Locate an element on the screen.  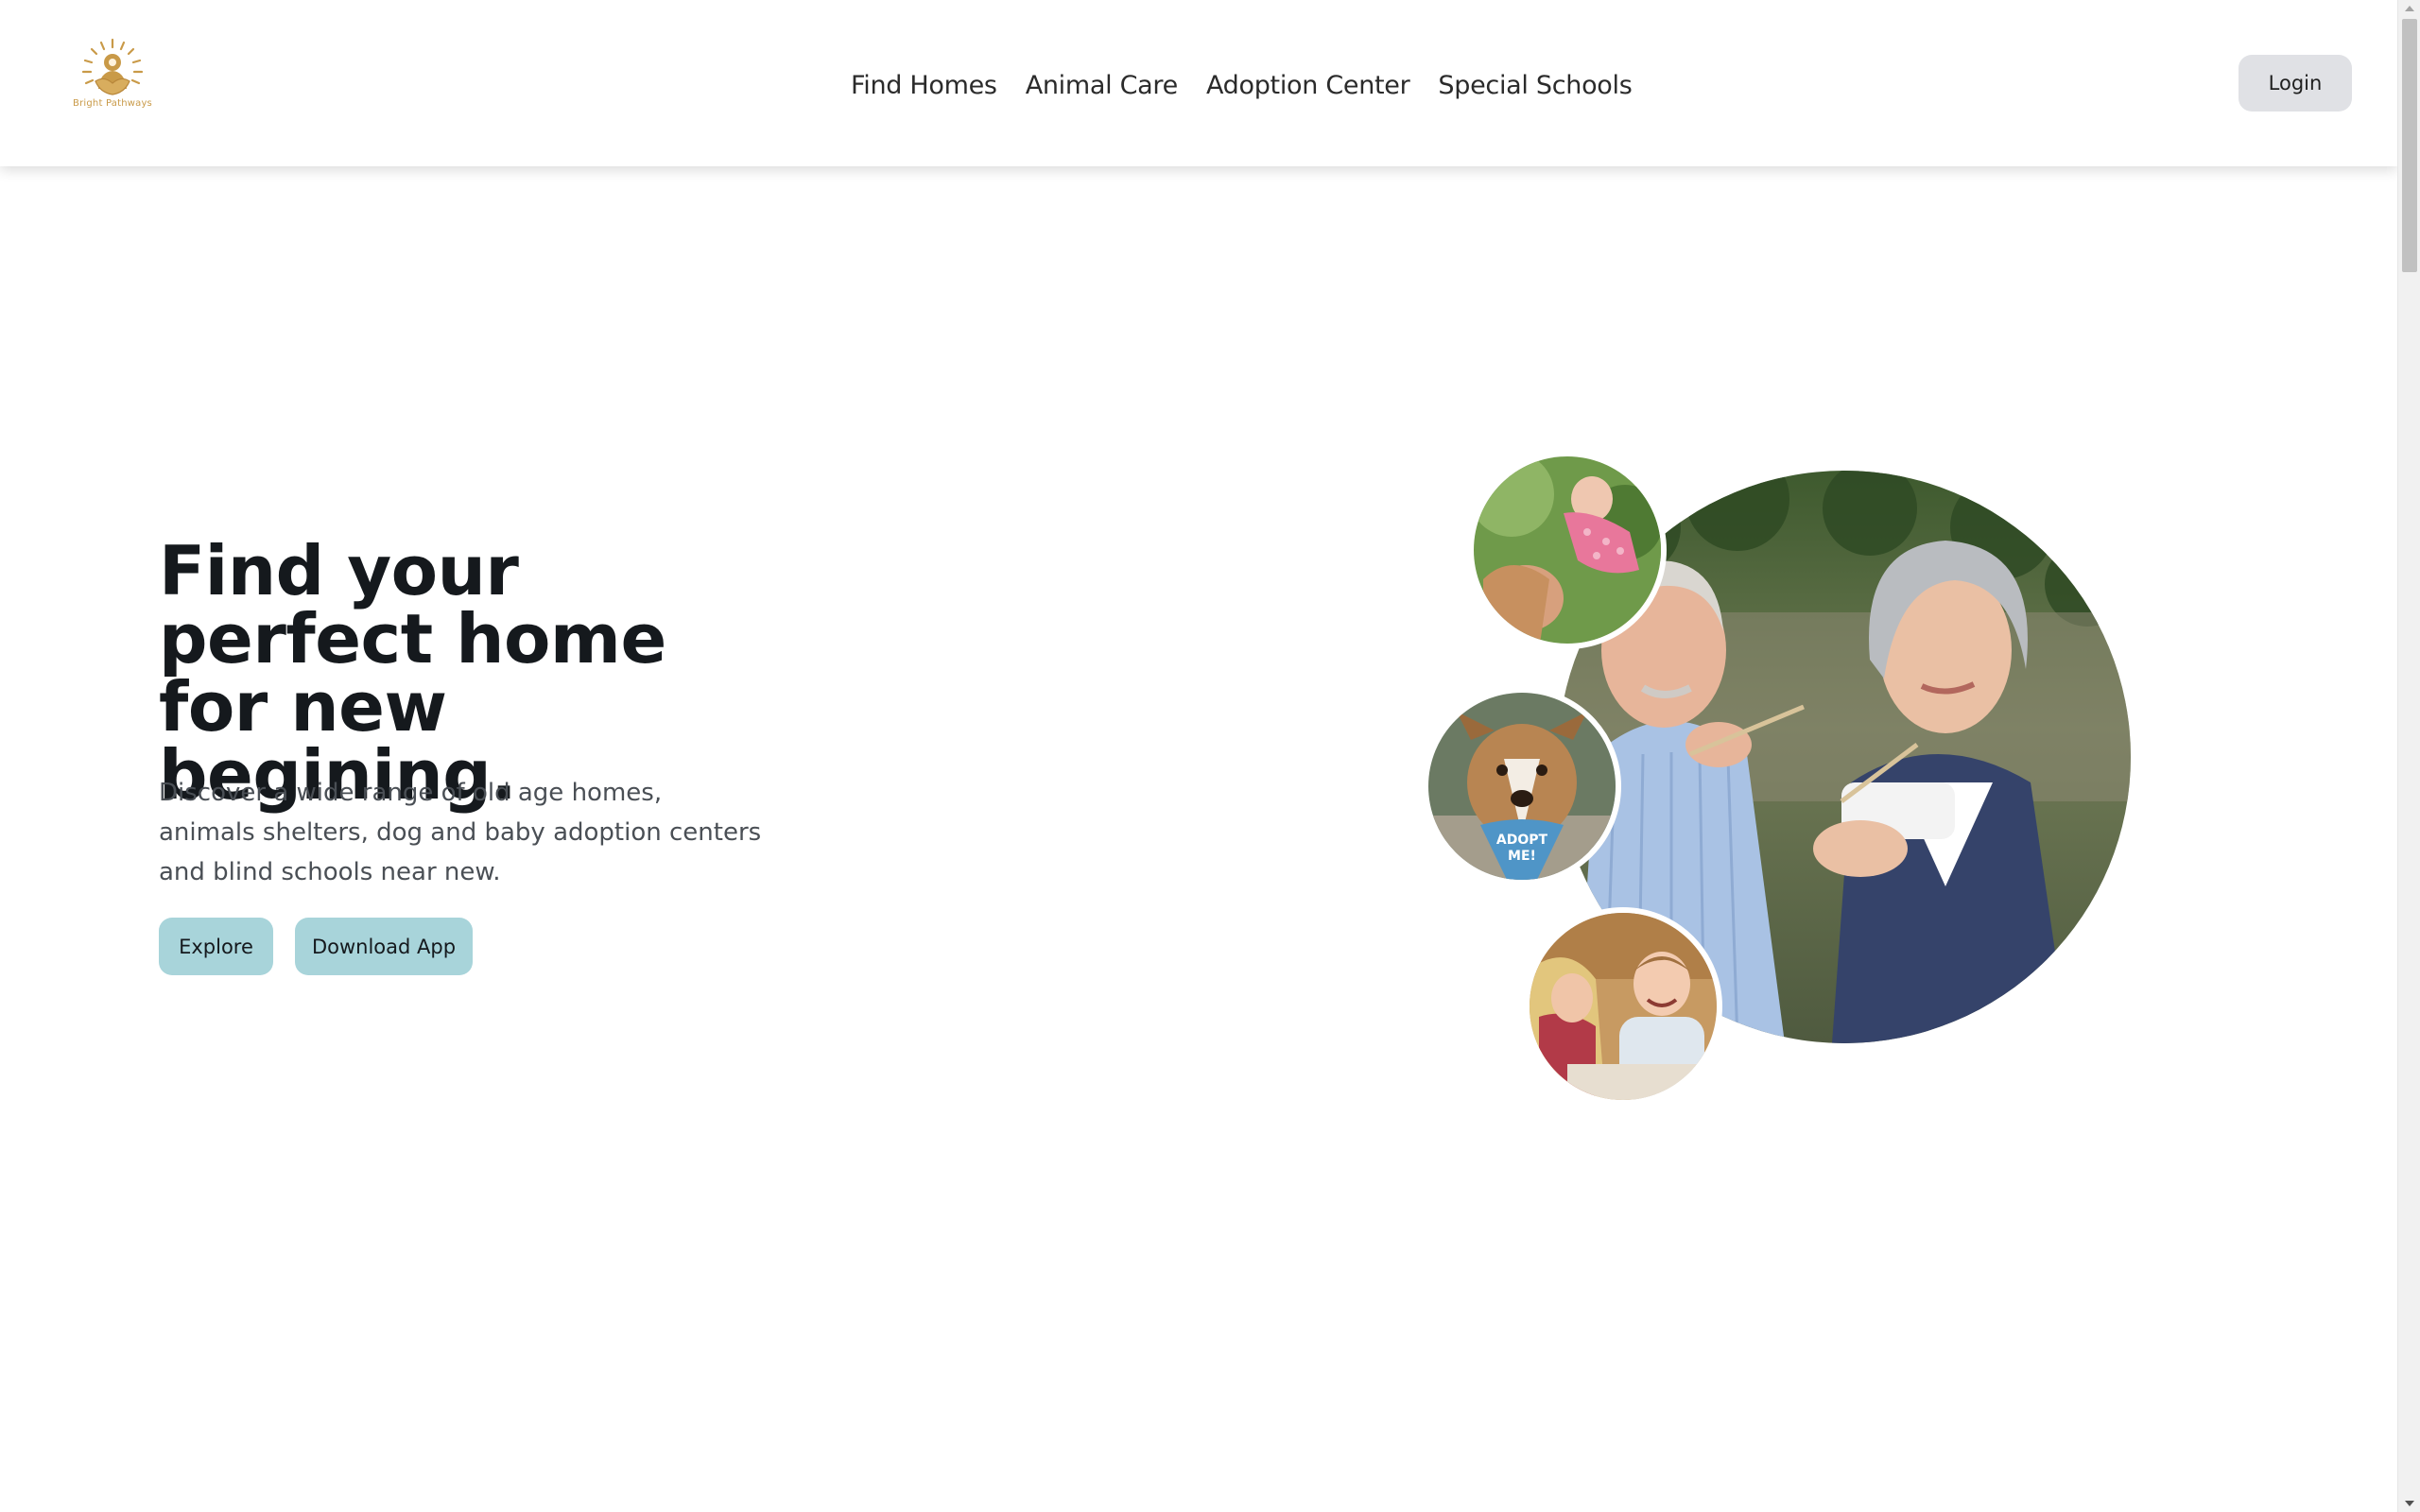
download-app-button: Download App is located at coordinates (384, 946).